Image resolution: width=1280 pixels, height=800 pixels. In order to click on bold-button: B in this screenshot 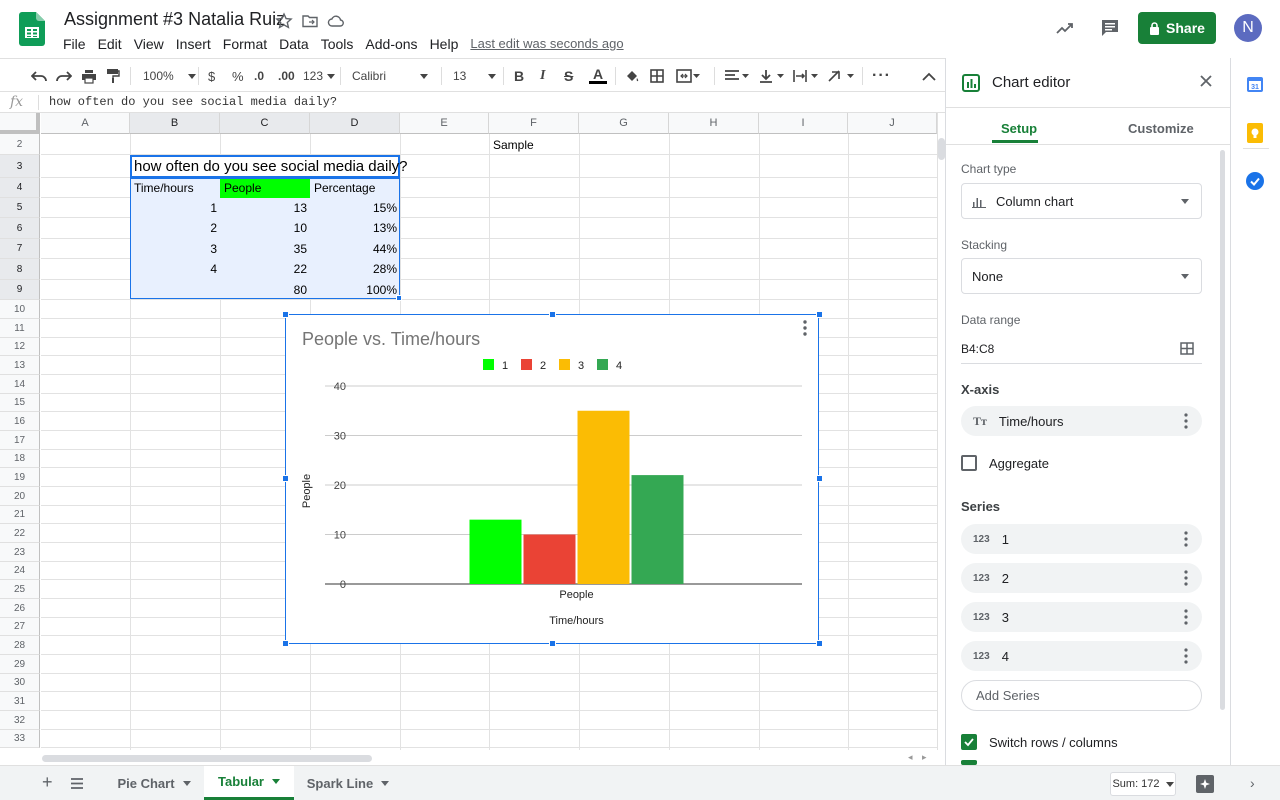, I will do `click(519, 76)`.